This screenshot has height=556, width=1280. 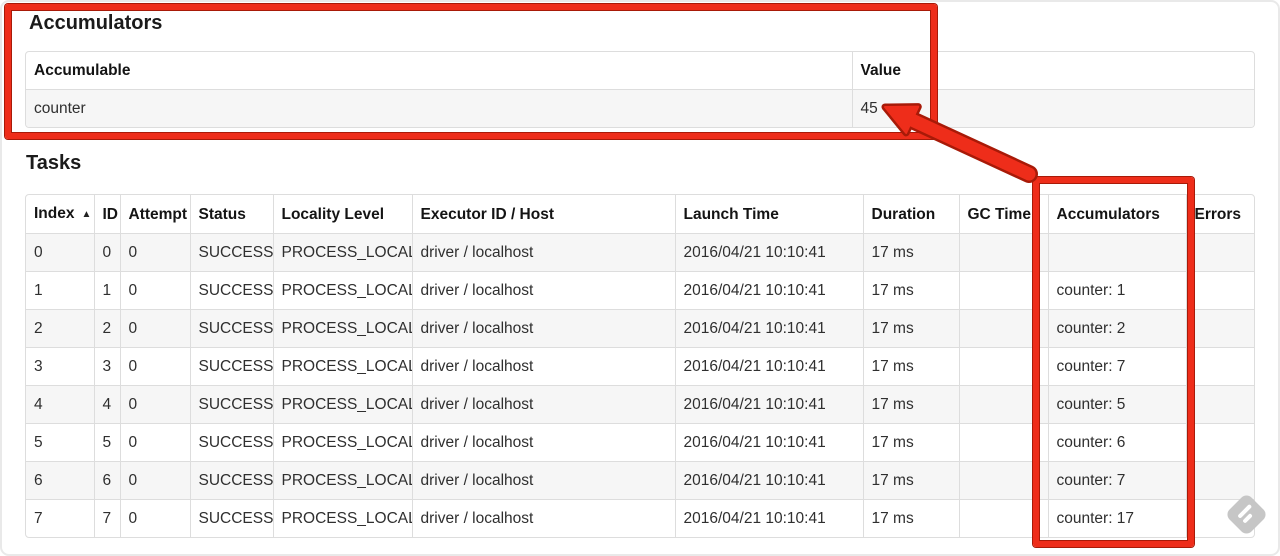 I want to click on table-cell: 4, so click(x=60, y=404).